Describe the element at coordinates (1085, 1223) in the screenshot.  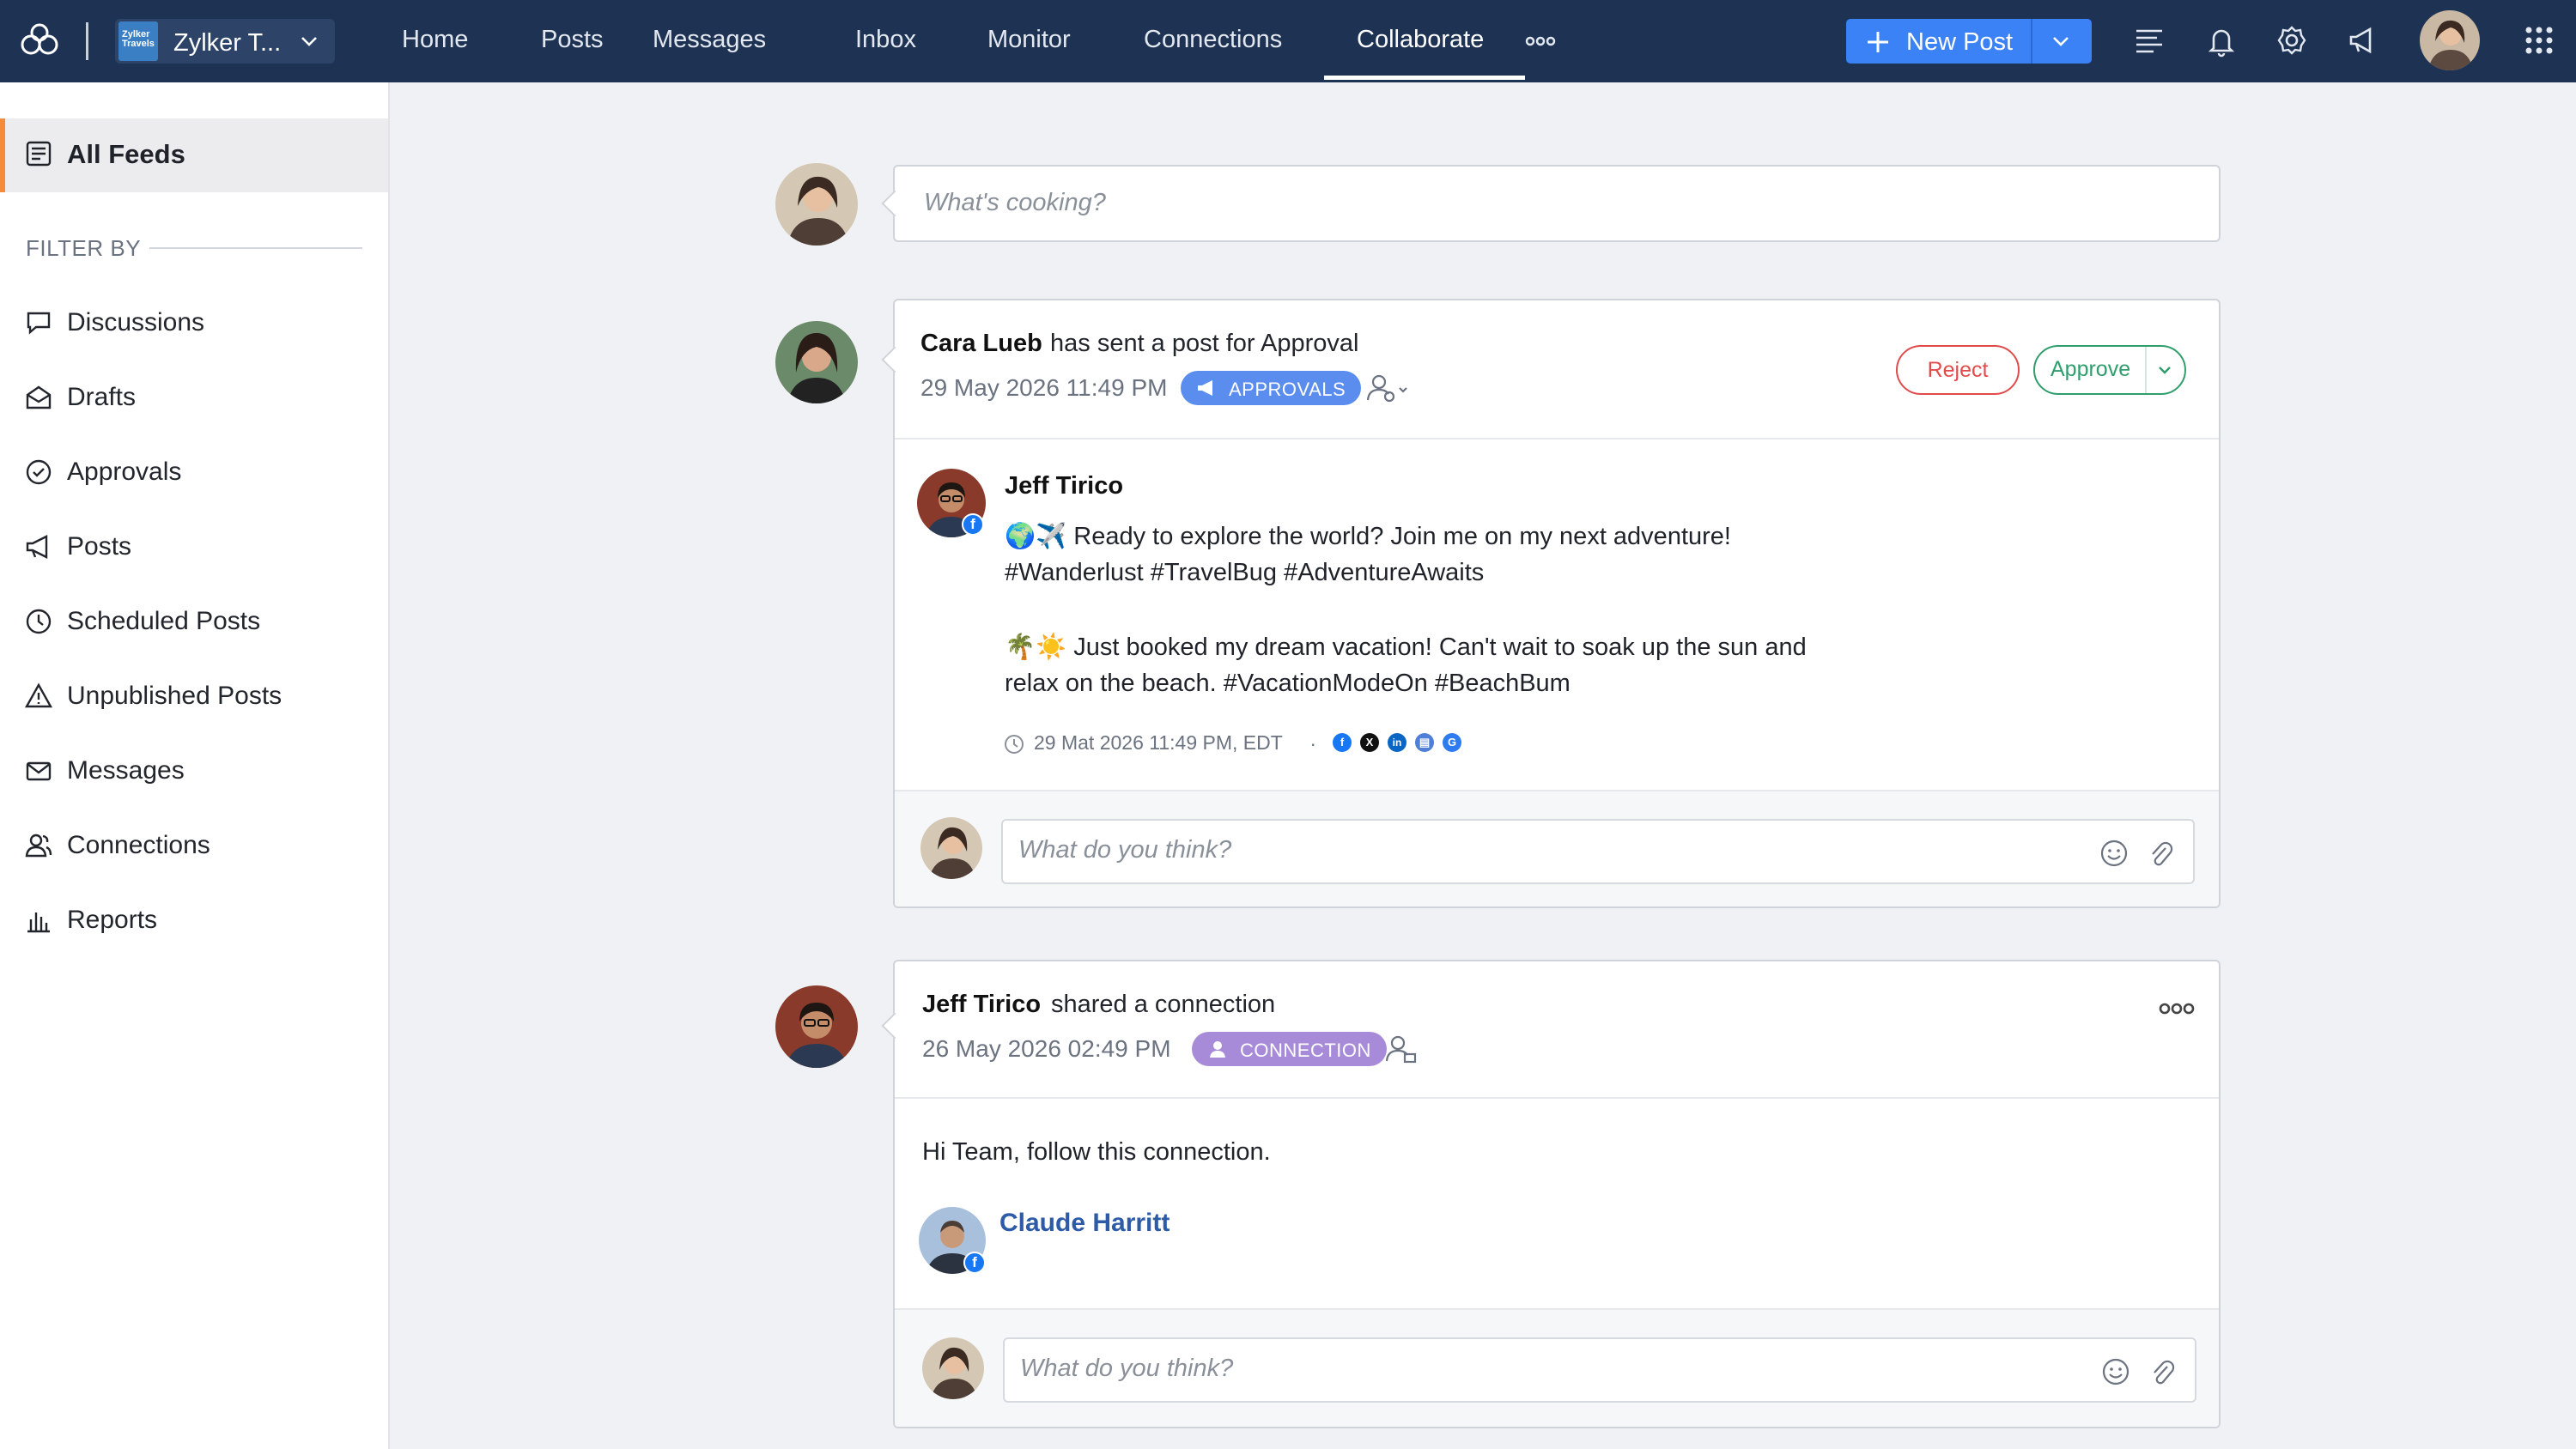
I see `connection-name-link: Claude Harritt` at that location.